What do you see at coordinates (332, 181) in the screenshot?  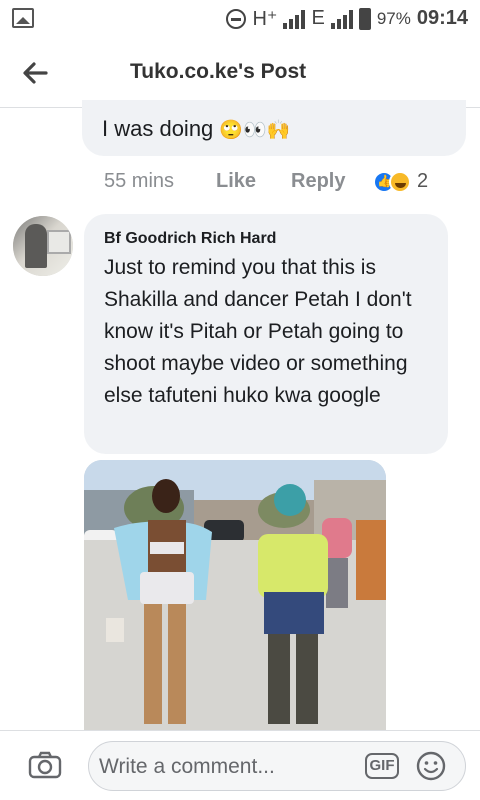 I see `reply-button: Reply` at bounding box center [332, 181].